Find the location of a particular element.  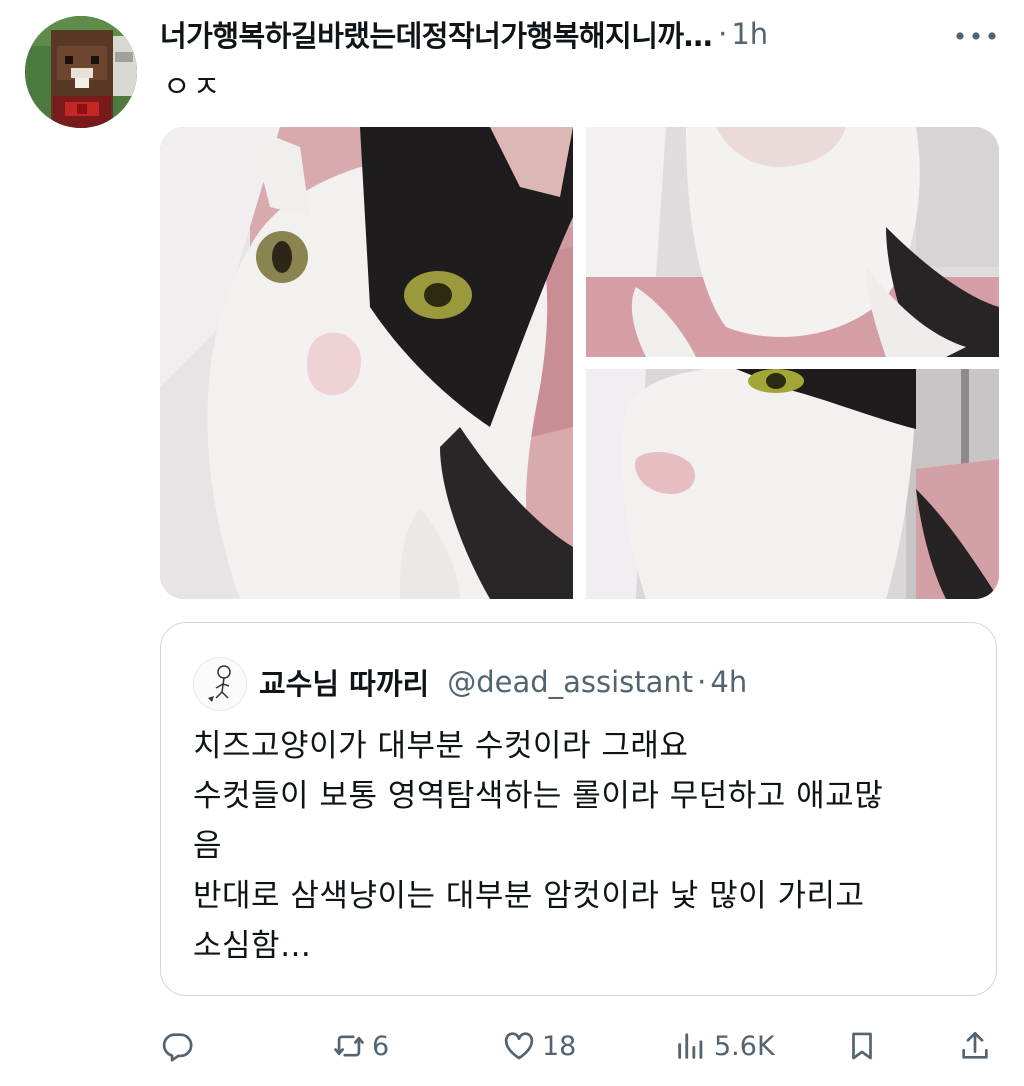

tweet-timestamp: 1h is located at coordinates (749, 34).